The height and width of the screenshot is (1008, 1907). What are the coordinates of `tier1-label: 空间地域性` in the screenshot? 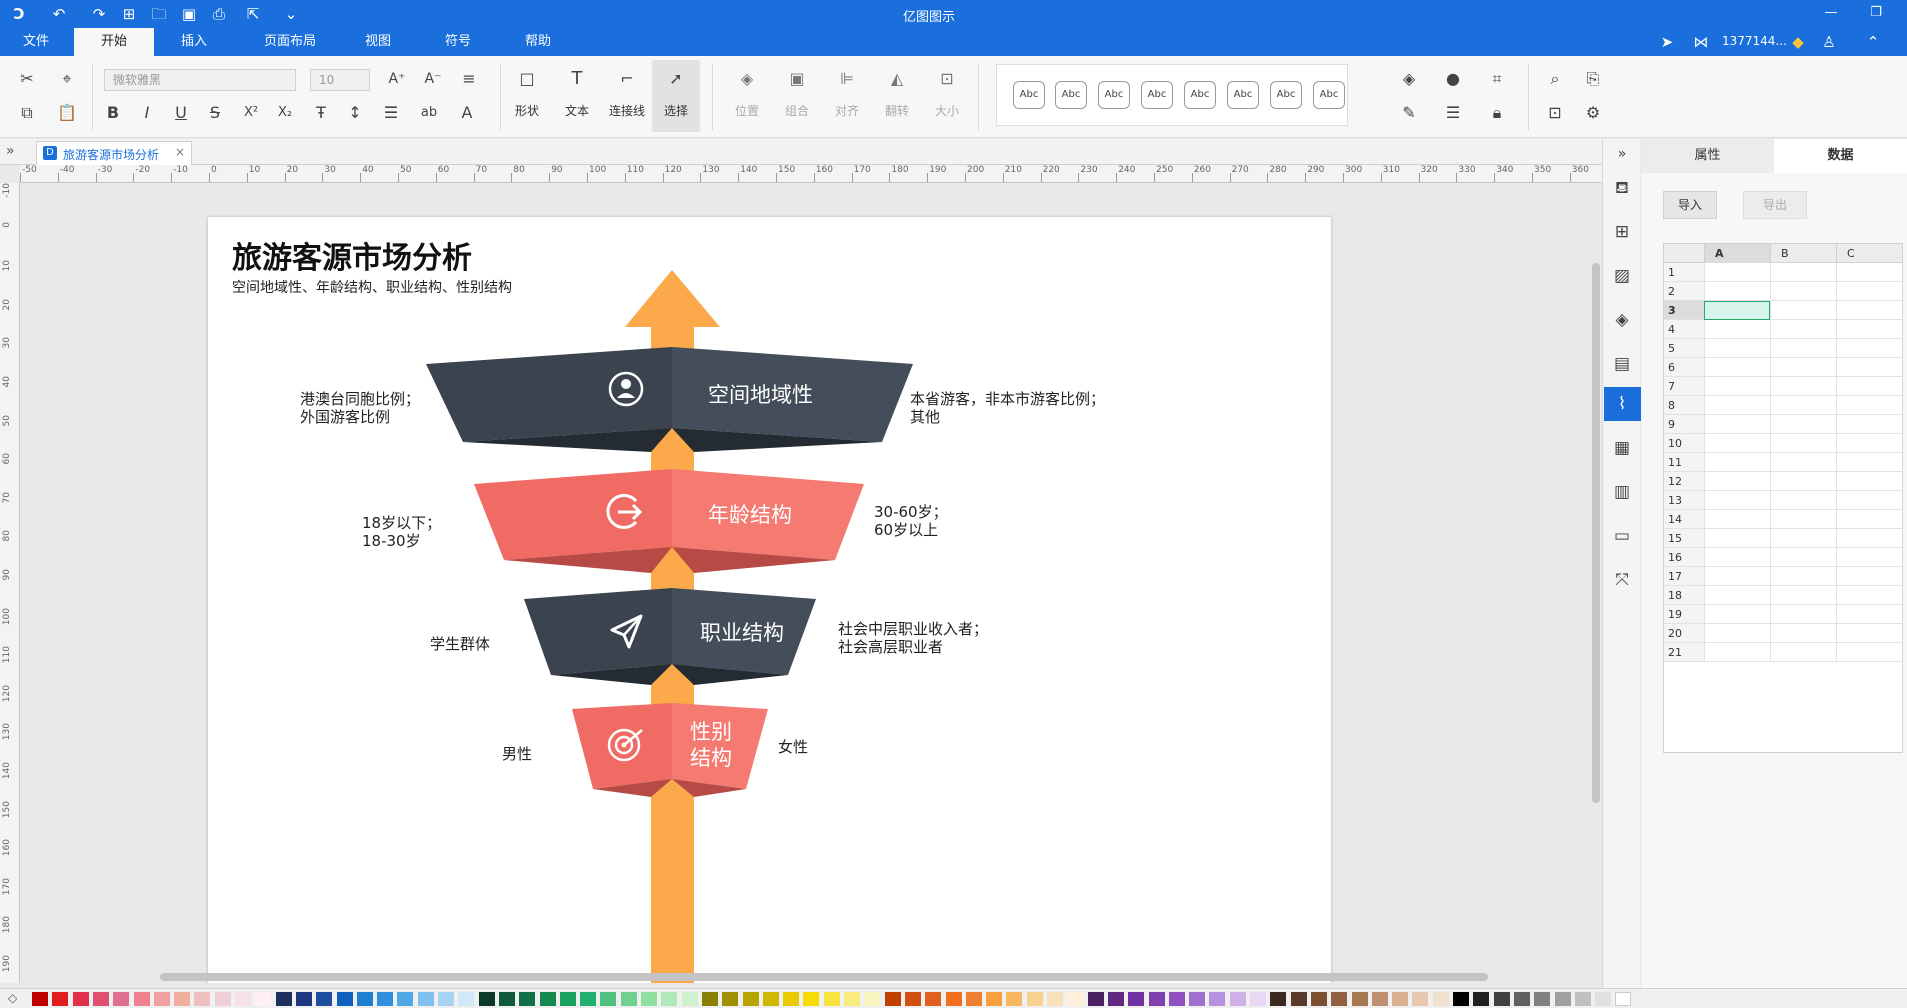 It's located at (760, 394).